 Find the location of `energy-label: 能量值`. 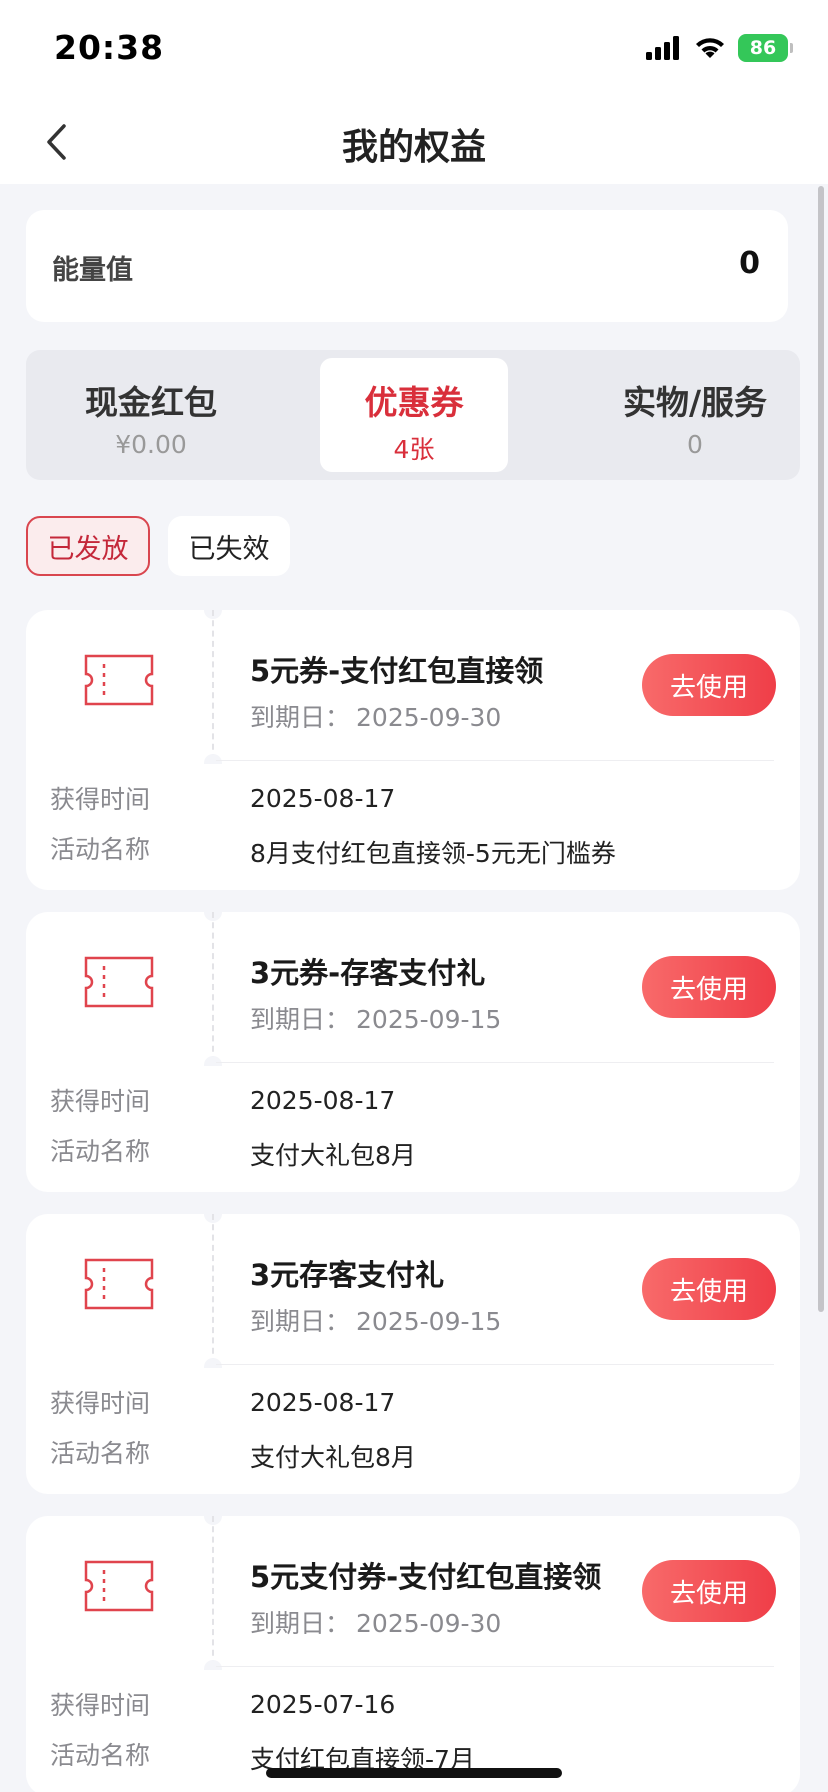

energy-label: 能量值 is located at coordinates (92, 270).